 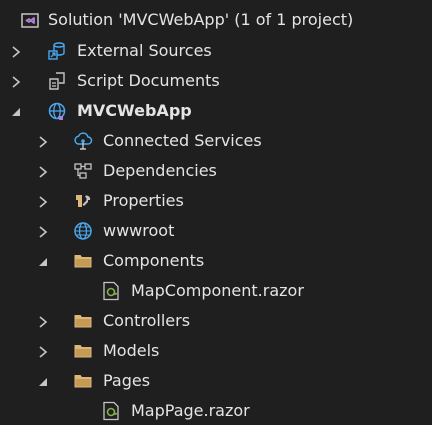 I want to click on tree-item-script-documents: Script Documents, so click(x=216, y=81).